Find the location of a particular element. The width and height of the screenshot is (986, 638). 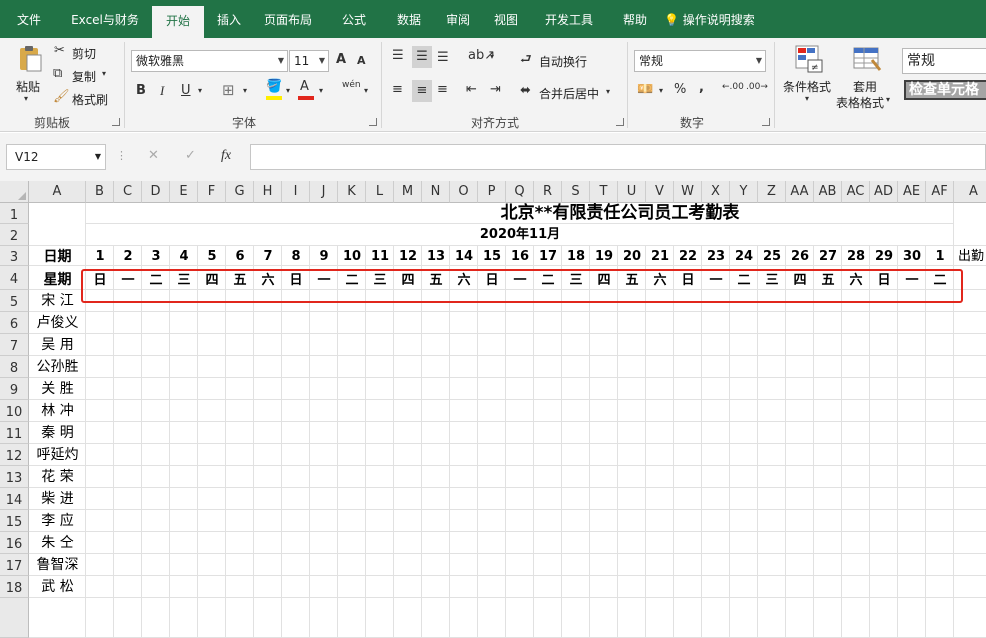

paste-icon is located at coordinates (29, 59).